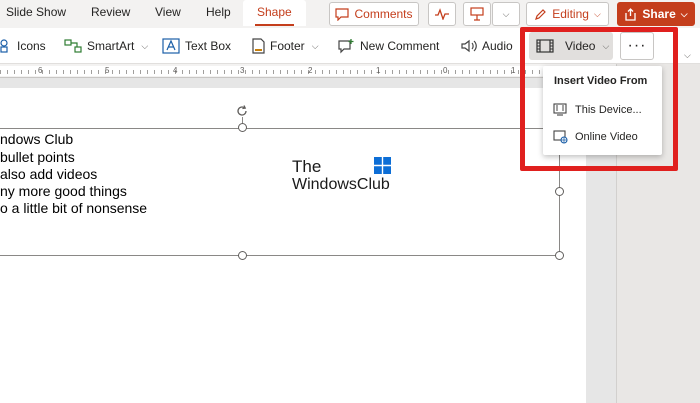 The height and width of the screenshot is (403, 700). Describe the element at coordinates (606, 137) in the screenshot. I see `online-video-label: Online Video` at that location.